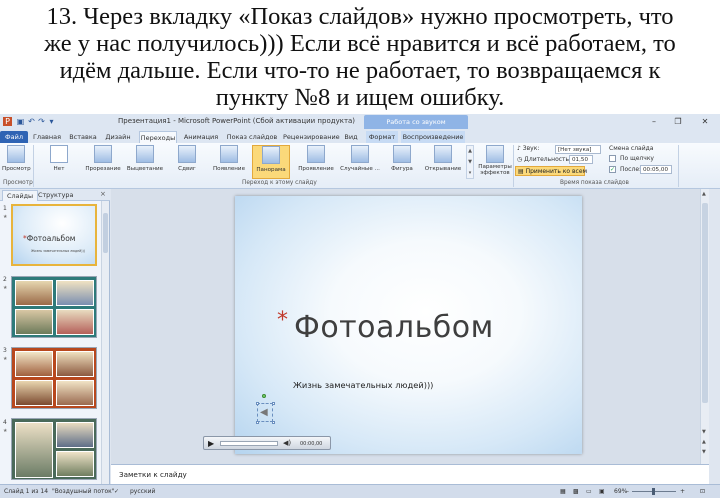 The width and height of the screenshot is (720, 498). Describe the element at coordinates (576, 491) in the screenshot. I see `slide-sorter-icon: ▩` at that location.